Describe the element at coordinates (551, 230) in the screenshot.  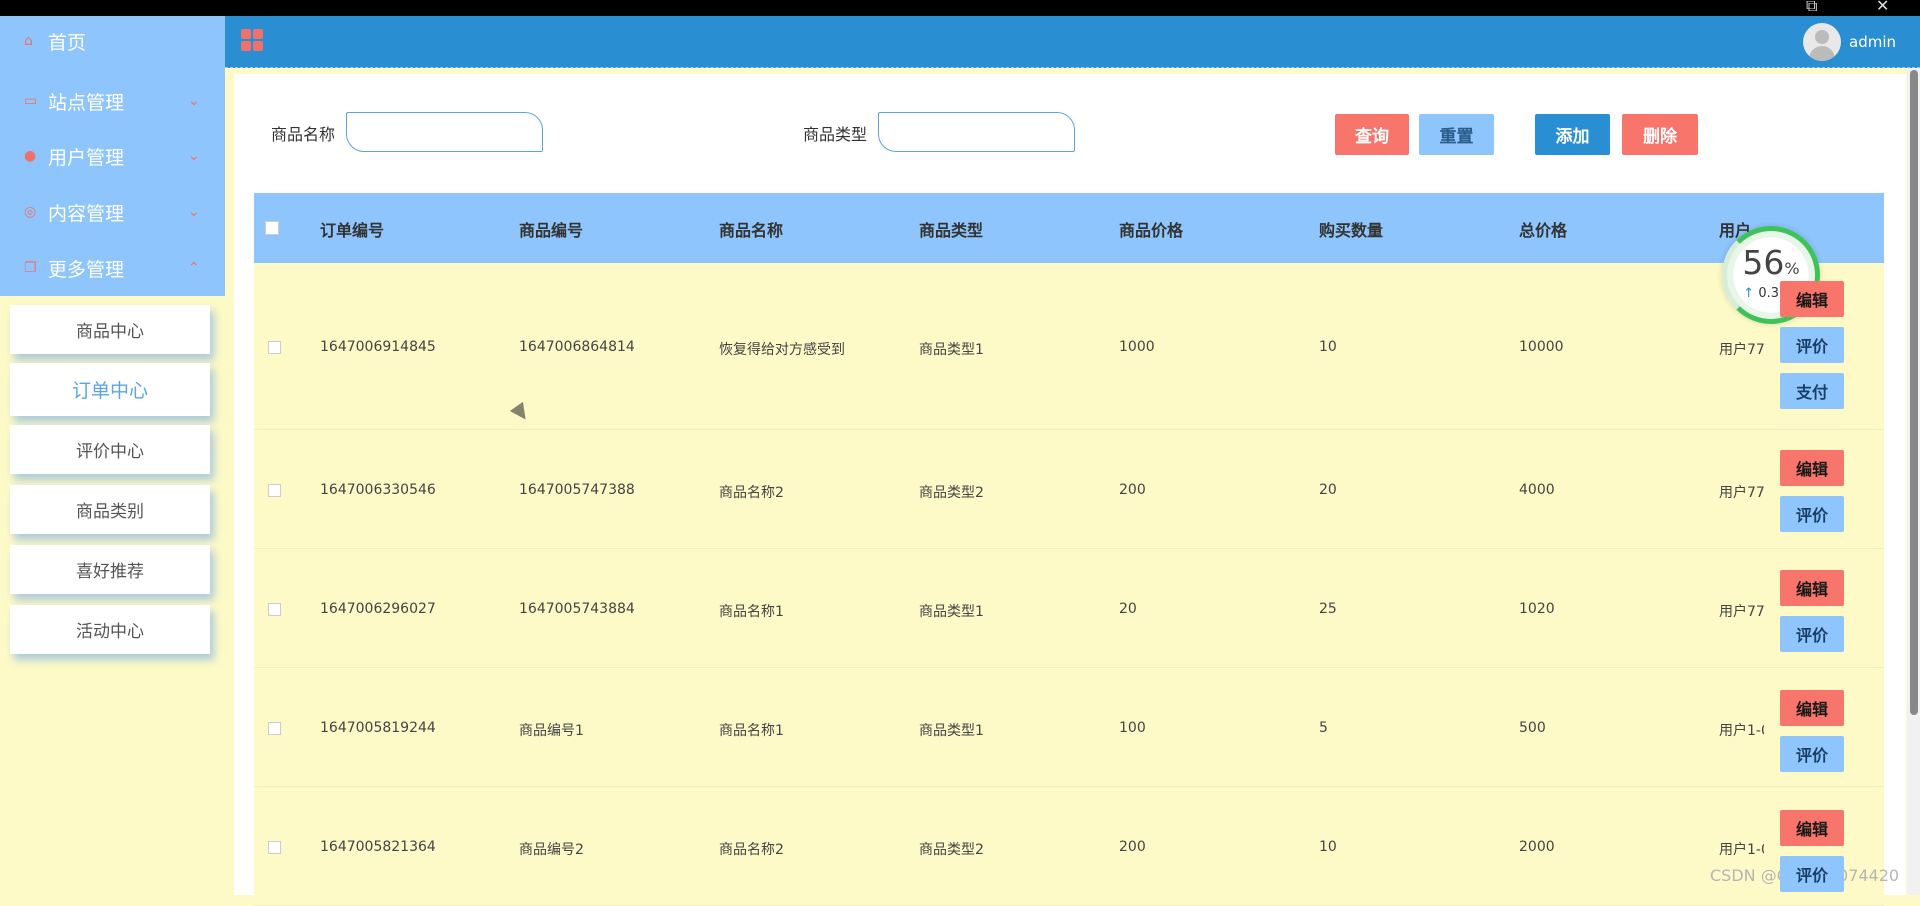
I see `column-header: 商品编号` at that location.